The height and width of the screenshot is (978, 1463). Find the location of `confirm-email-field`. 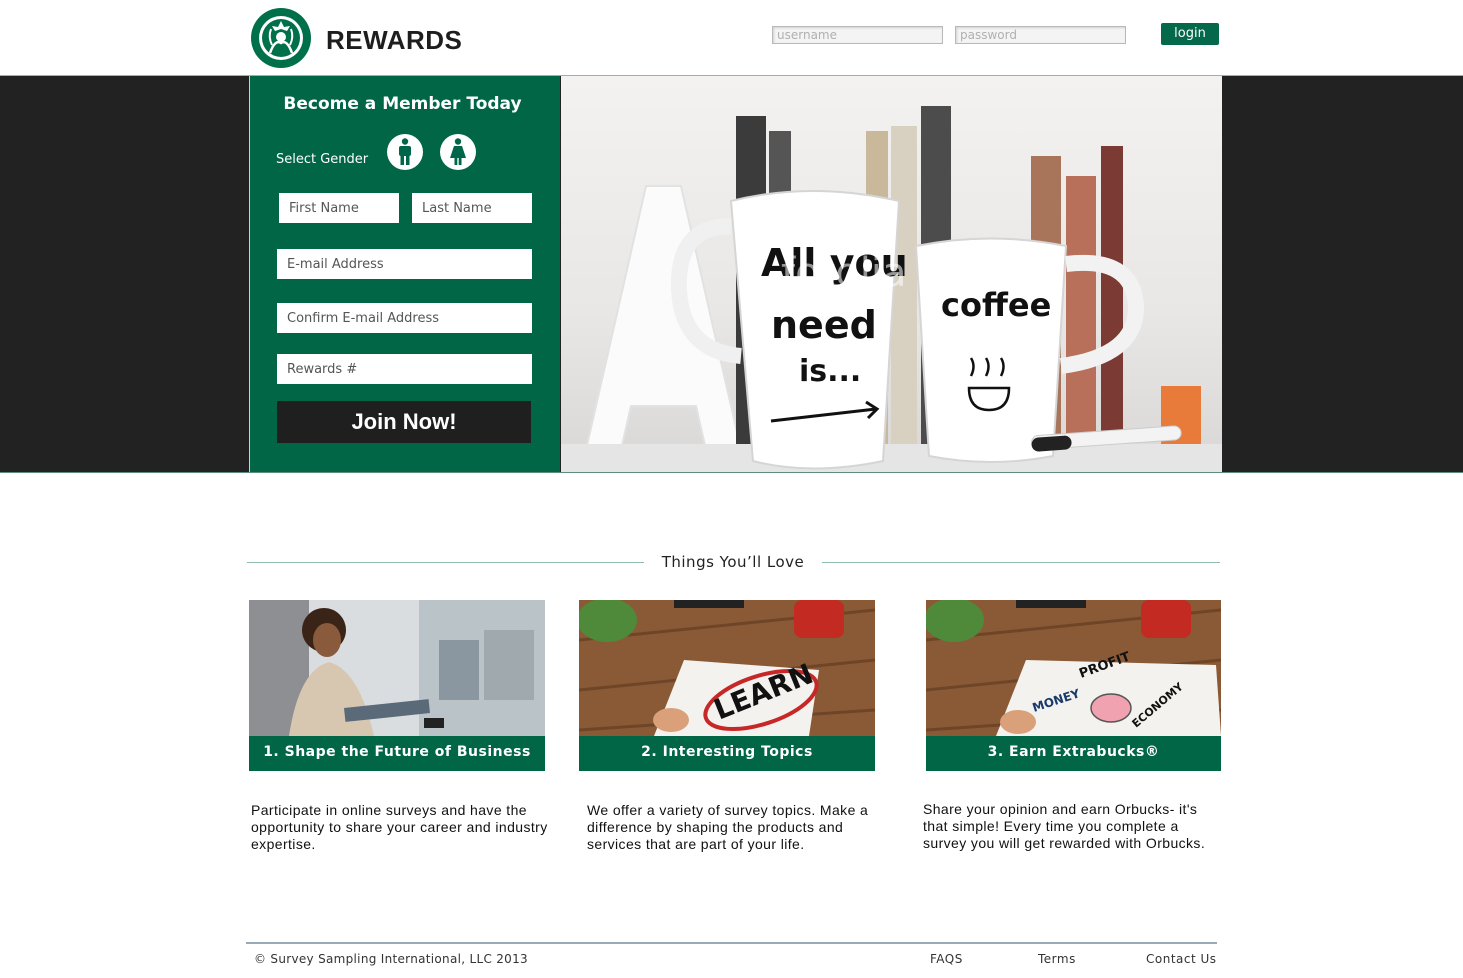

confirm-email-field is located at coordinates (404, 318).